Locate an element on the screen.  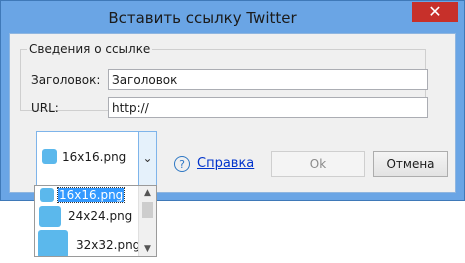
title-bar: Вставить ссылку Twitter ✕ is located at coordinates (232, 19).